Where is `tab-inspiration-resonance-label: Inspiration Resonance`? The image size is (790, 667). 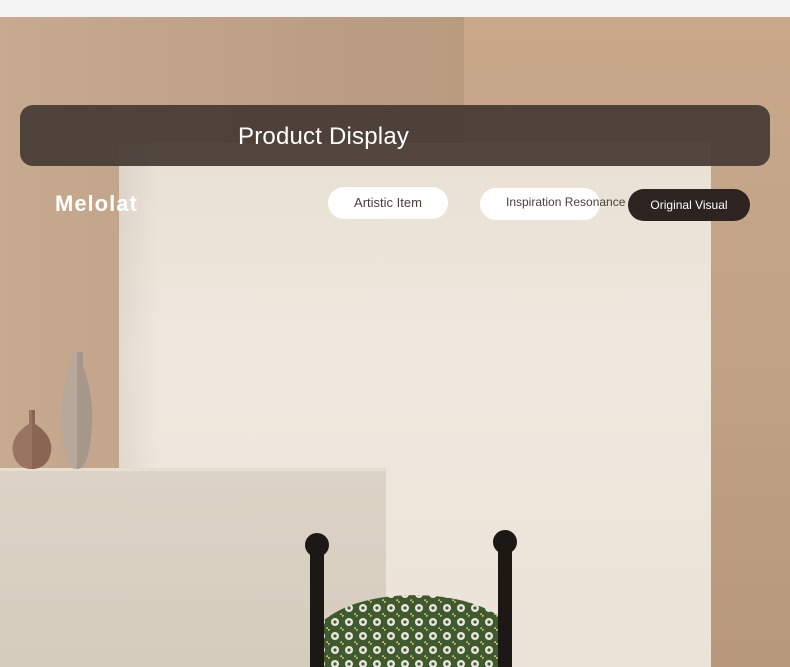 tab-inspiration-resonance-label: Inspiration Resonance is located at coordinates (566, 202).